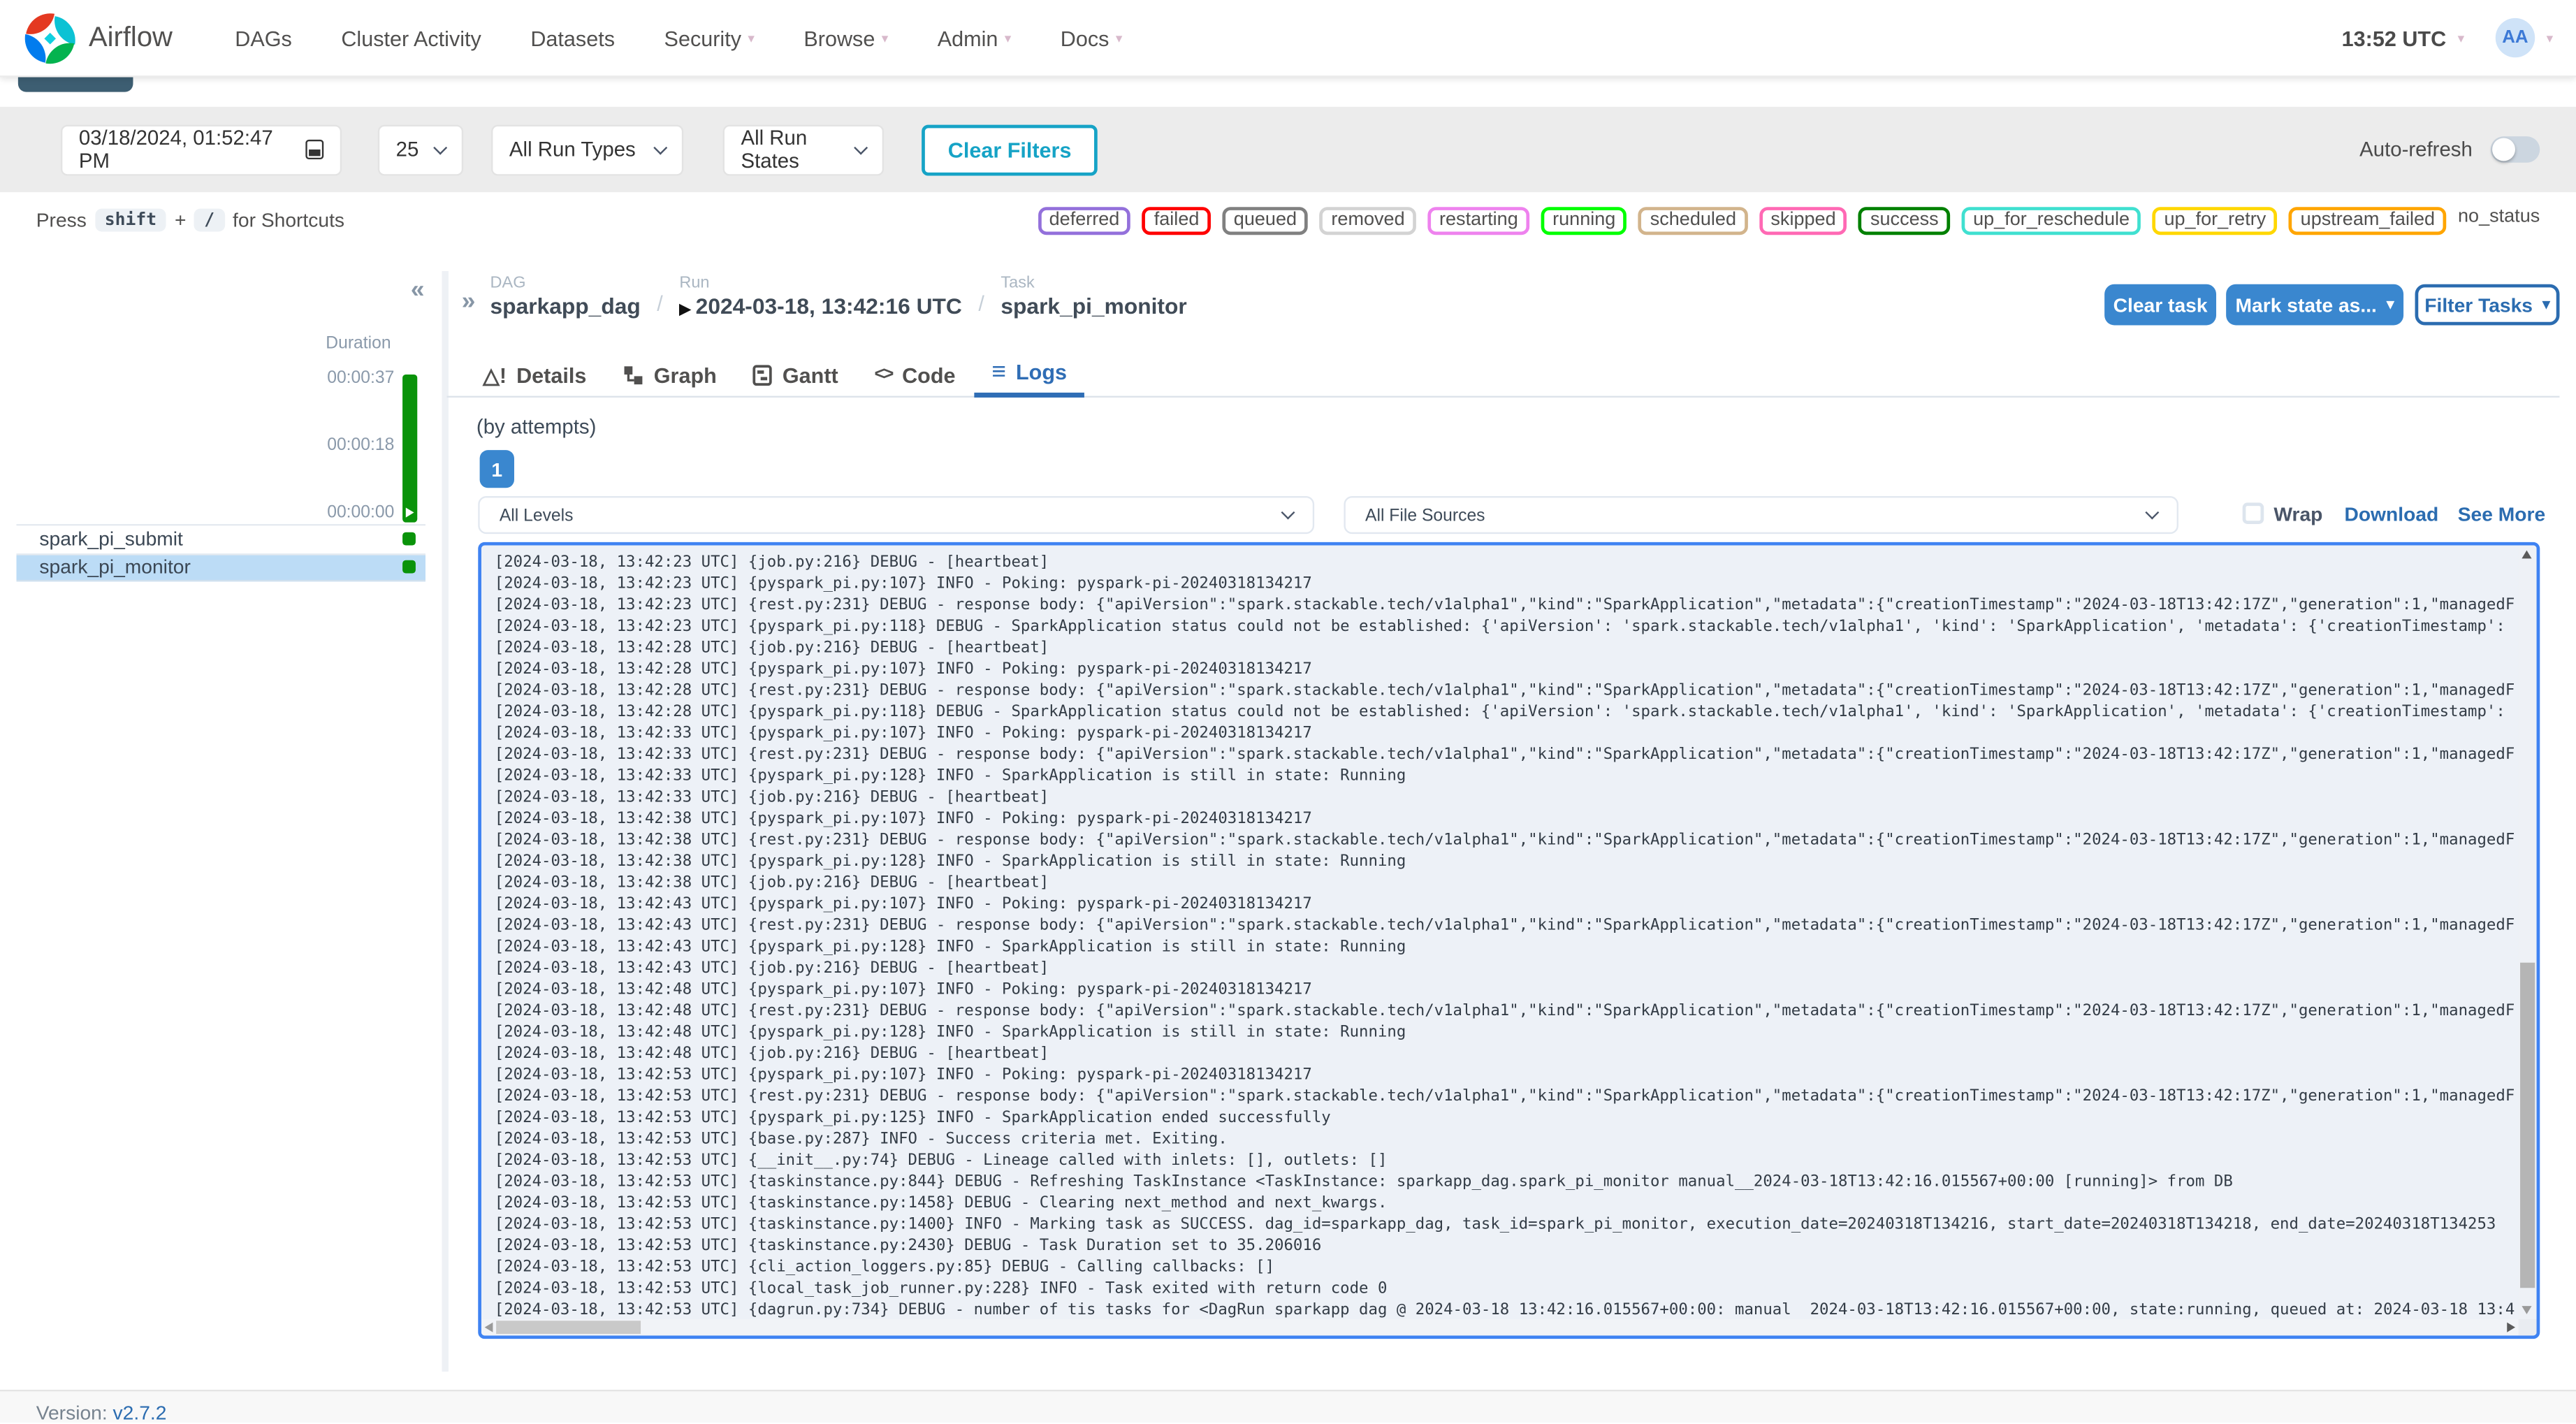  I want to click on brand-text: Airflow, so click(130, 37).